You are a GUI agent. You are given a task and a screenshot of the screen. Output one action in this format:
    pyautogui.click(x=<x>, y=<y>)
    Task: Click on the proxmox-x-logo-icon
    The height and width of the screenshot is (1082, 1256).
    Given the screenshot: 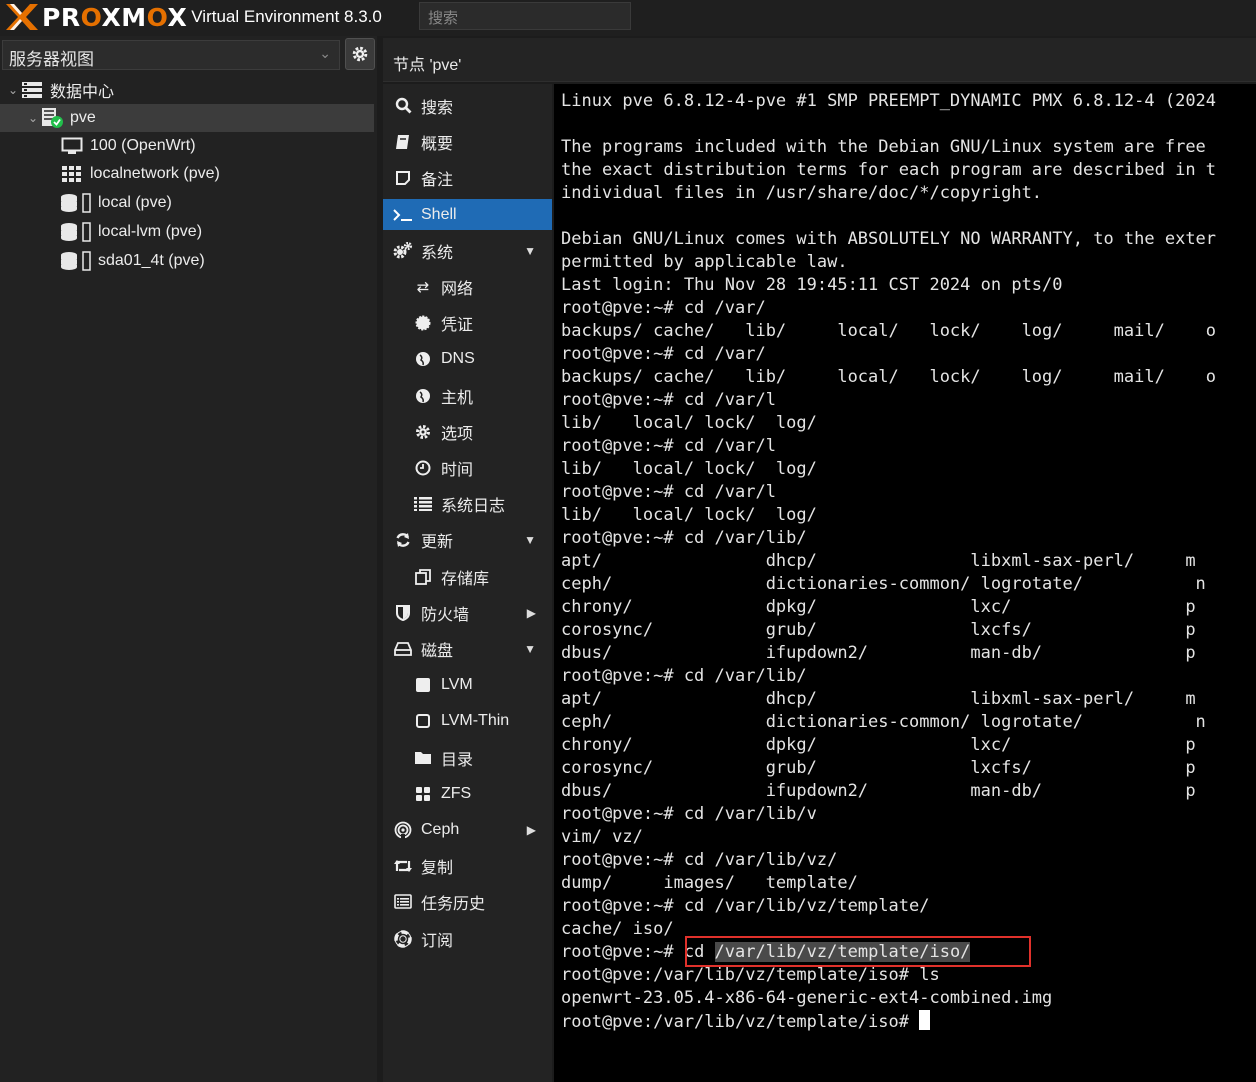 What is the action you would take?
    pyautogui.click(x=22, y=17)
    